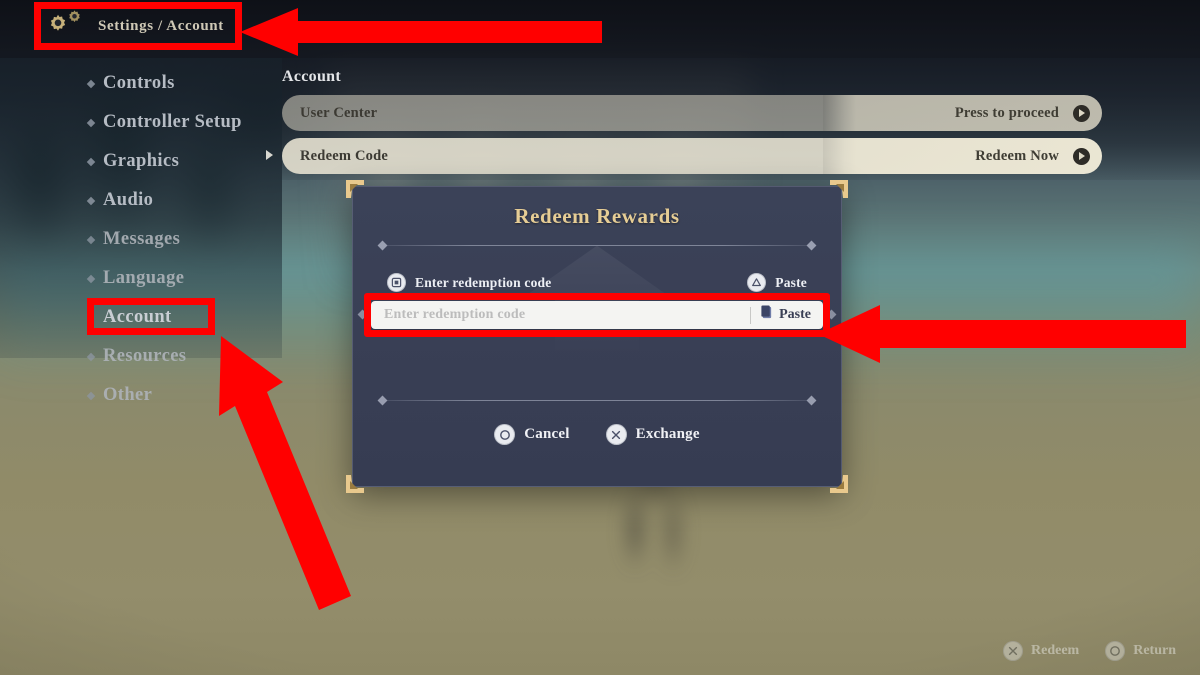  What do you see at coordinates (1006, 112) in the screenshot?
I see `row-value: Press to proceed` at bounding box center [1006, 112].